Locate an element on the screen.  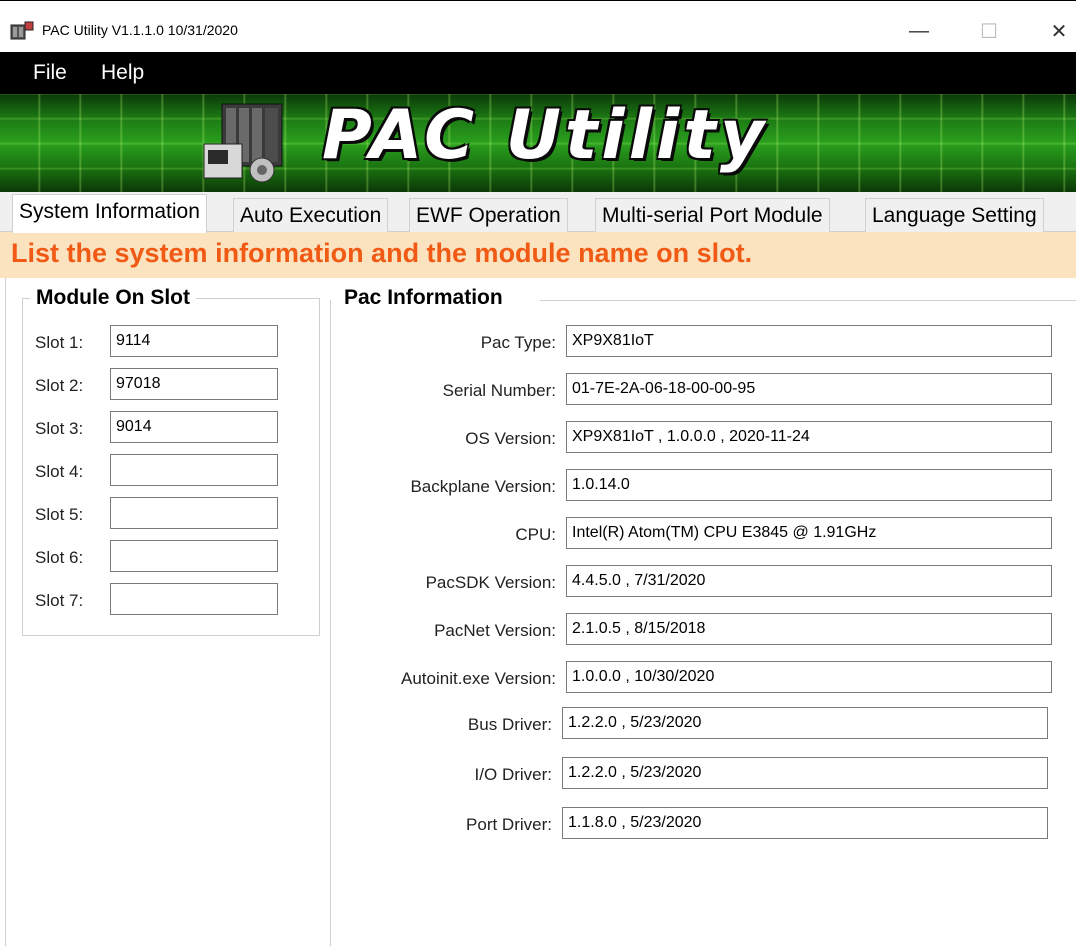
minimize-button: — is located at coordinates (919, 31).